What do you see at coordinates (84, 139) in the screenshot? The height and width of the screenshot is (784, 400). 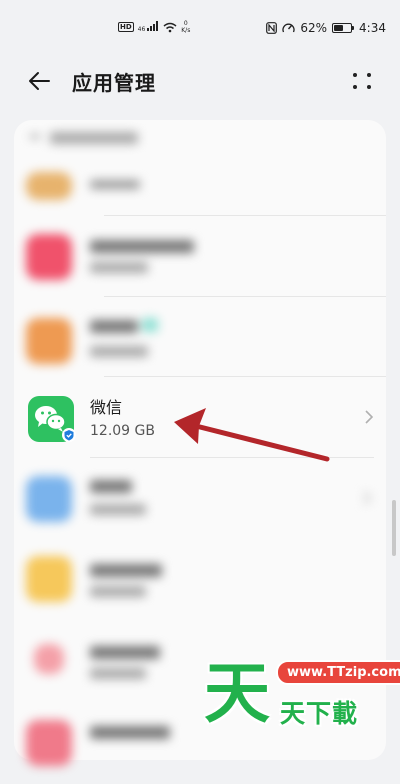 I see `blurred-sort-row` at bounding box center [84, 139].